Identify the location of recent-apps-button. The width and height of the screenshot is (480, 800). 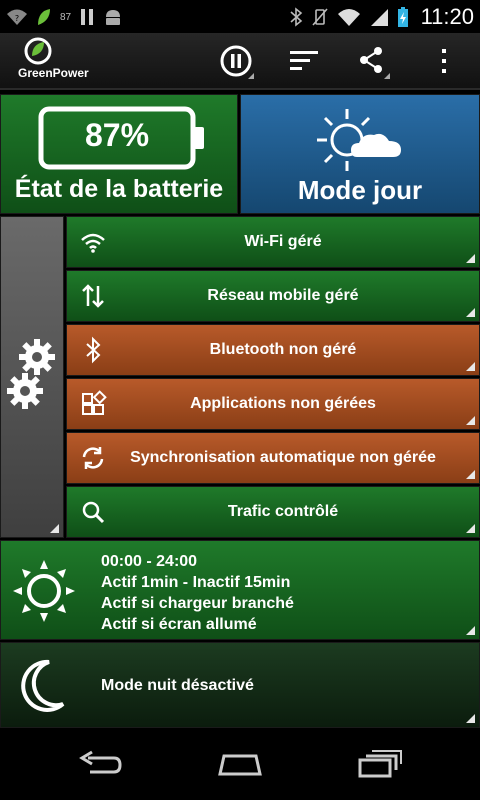
(380, 764).